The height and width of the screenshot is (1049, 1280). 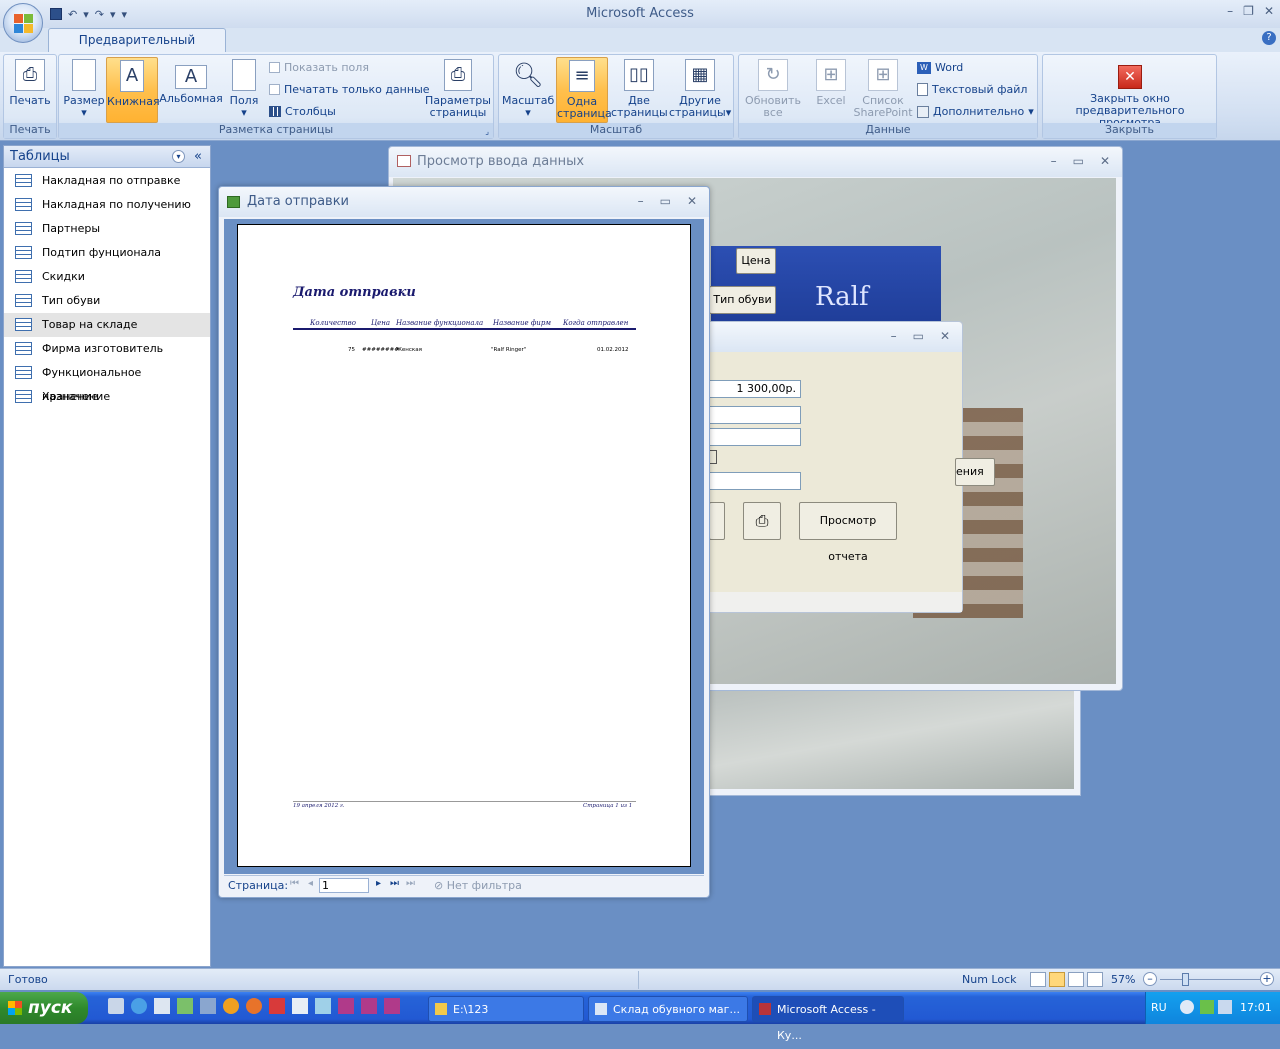 What do you see at coordinates (1038, 979) in the screenshot?
I see `view-print-preview-icon` at bounding box center [1038, 979].